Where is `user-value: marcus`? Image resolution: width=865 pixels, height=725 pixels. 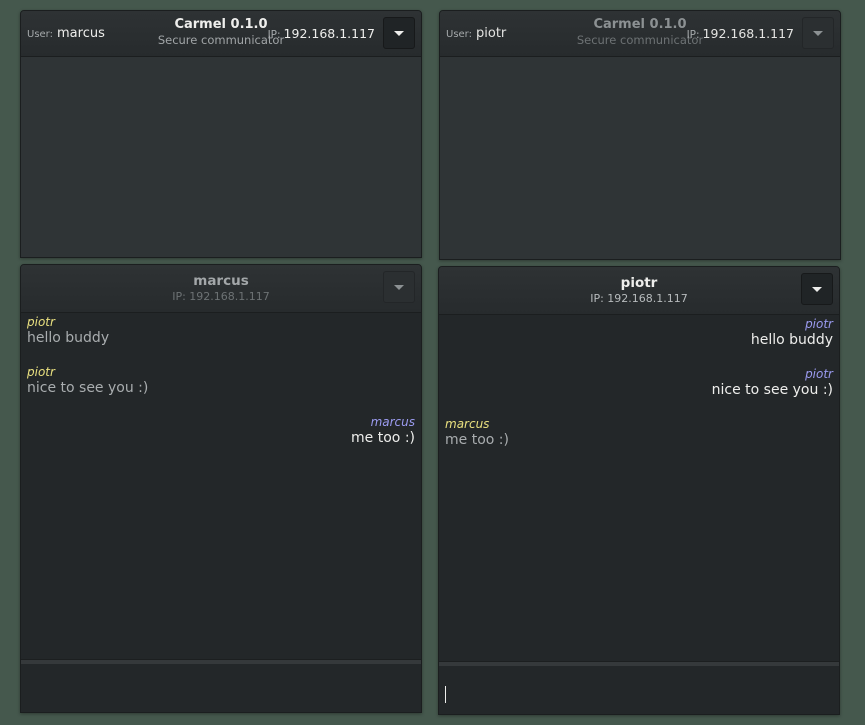
user-value: marcus is located at coordinates (81, 33).